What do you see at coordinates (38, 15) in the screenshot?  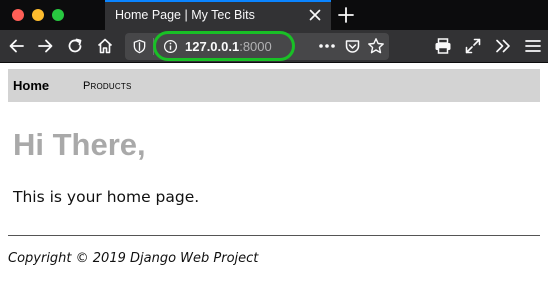 I see `window-minimize-button` at bounding box center [38, 15].